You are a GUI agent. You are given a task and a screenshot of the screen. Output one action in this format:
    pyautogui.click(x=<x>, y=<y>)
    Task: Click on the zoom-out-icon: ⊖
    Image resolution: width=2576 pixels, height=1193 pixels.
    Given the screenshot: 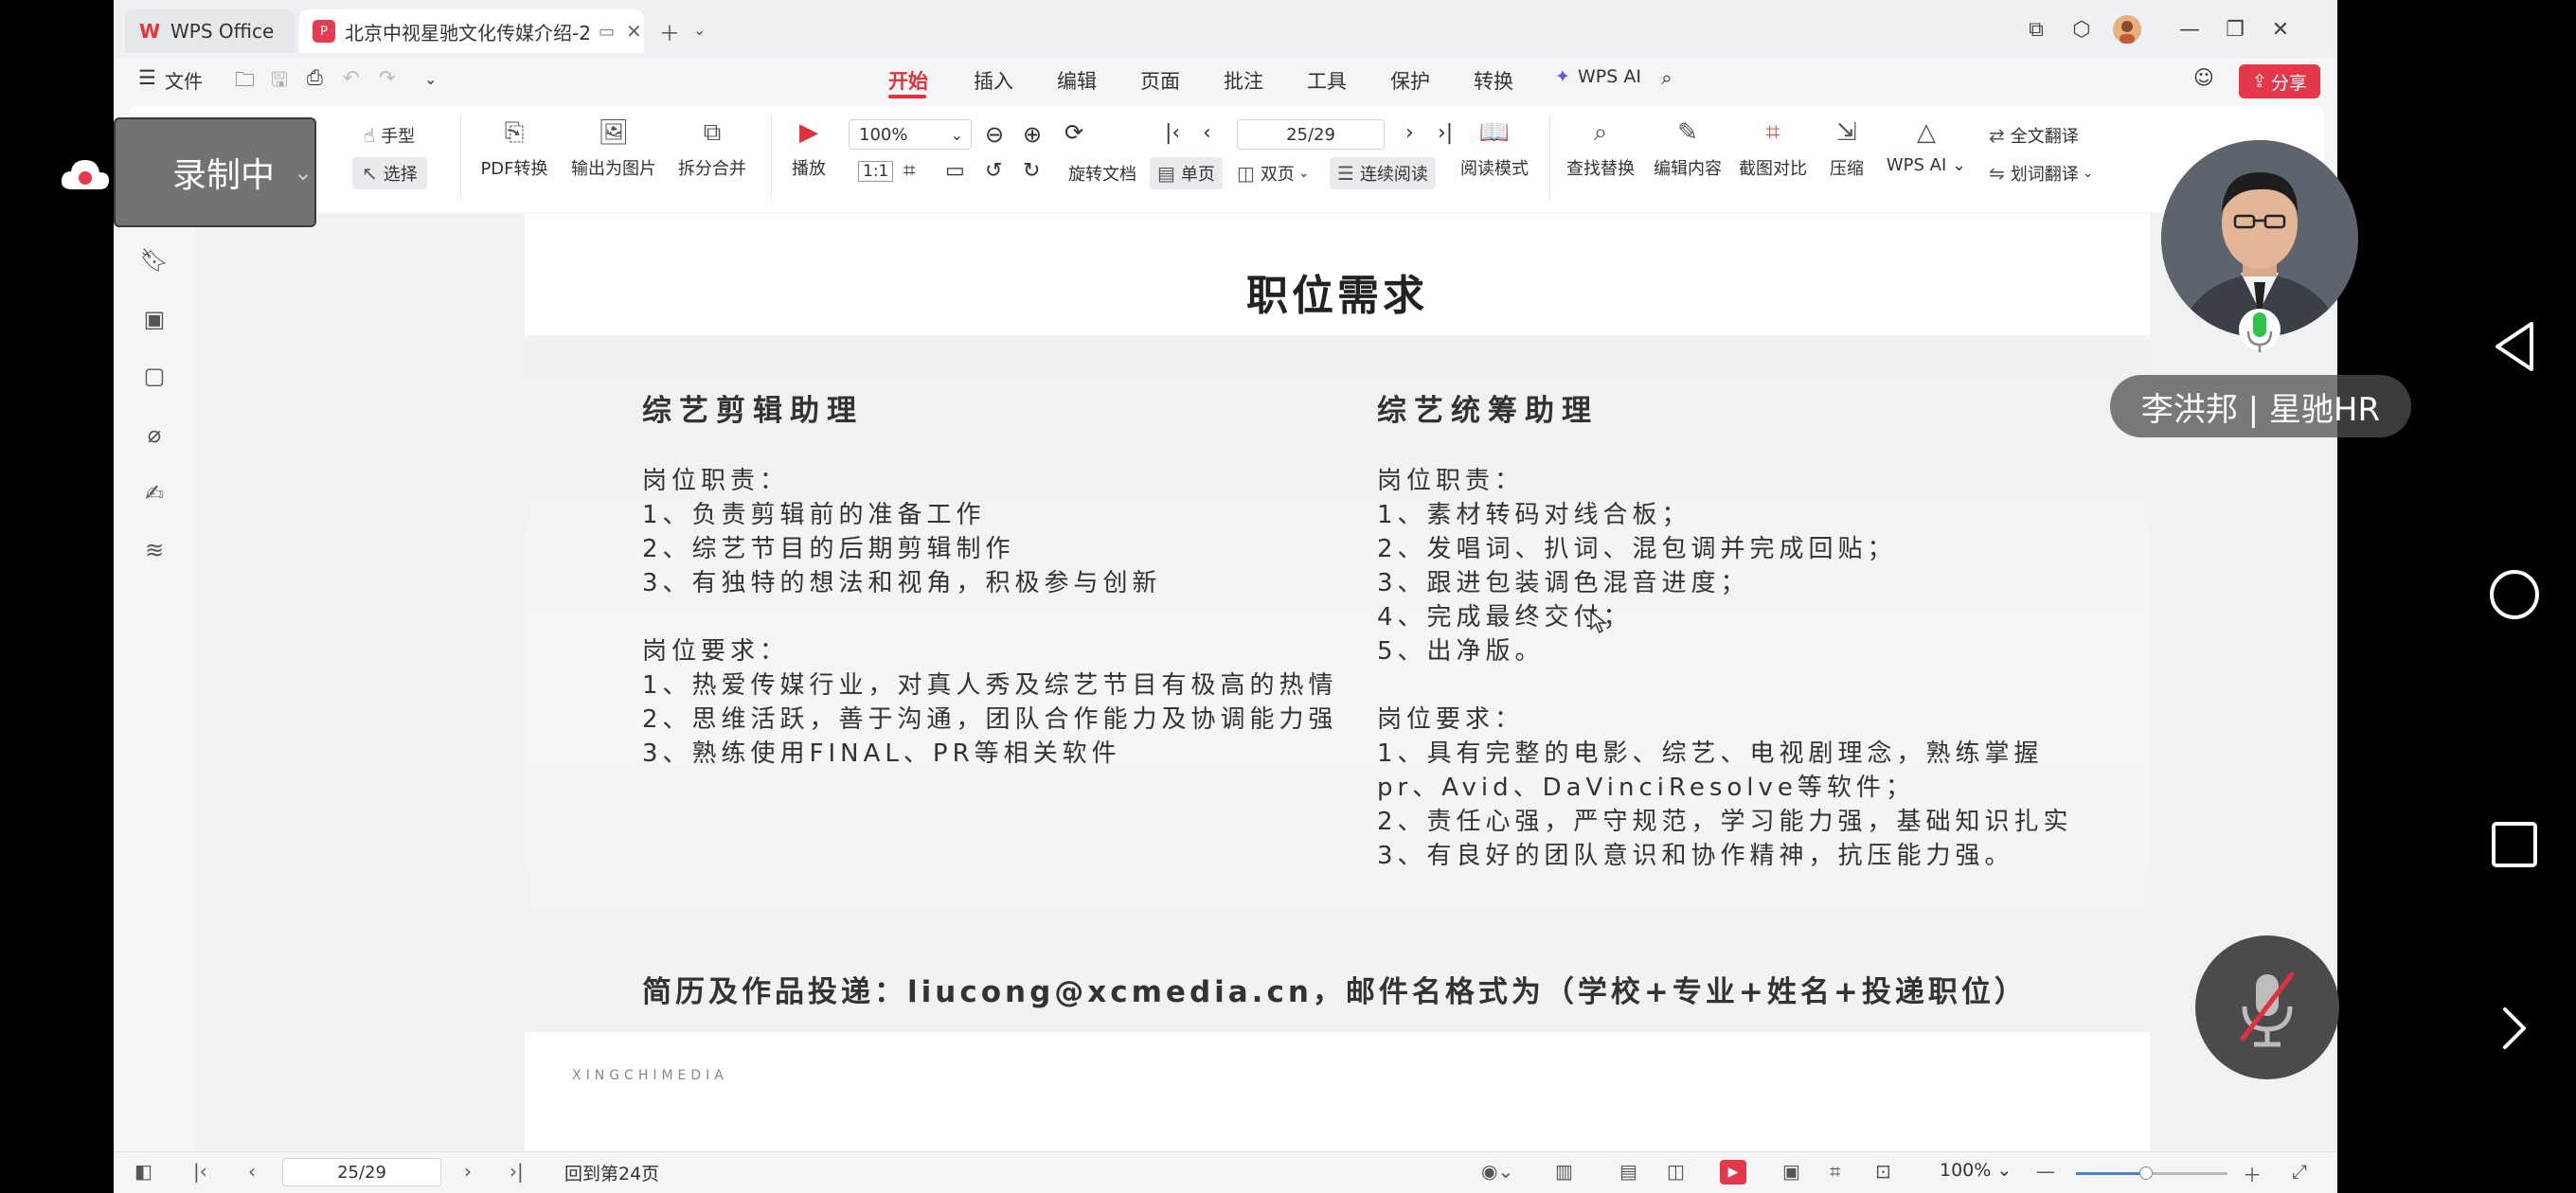 What is the action you would take?
    pyautogui.click(x=994, y=134)
    